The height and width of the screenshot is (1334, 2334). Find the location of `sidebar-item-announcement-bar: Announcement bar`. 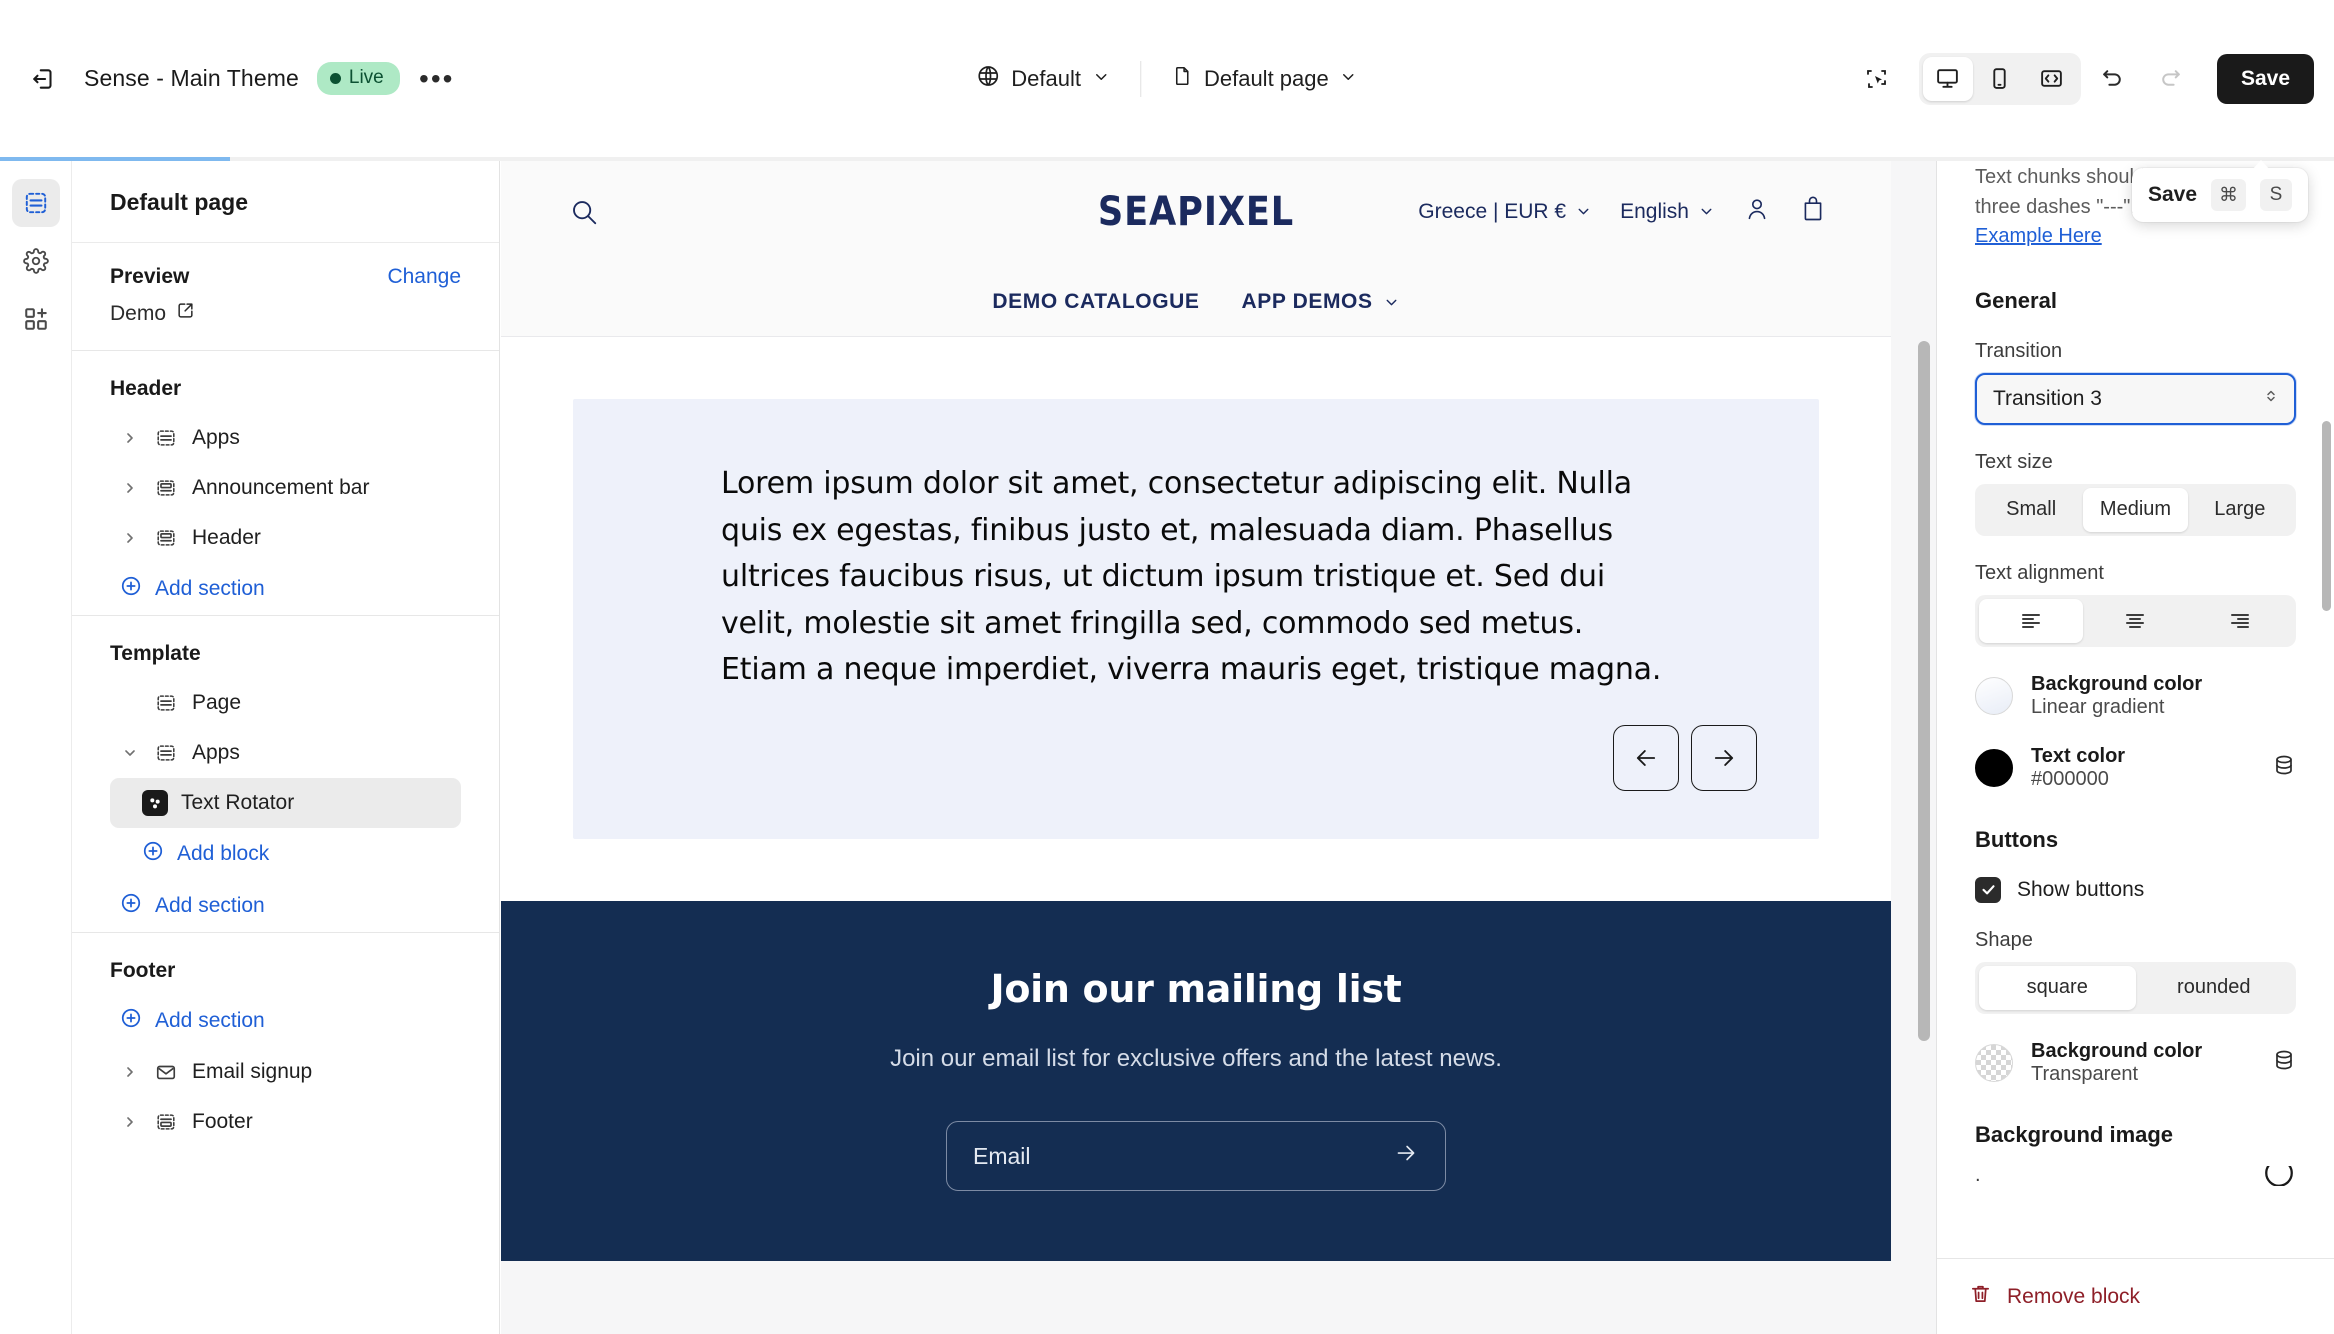

sidebar-item-announcement-bar: Announcement bar is located at coordinates (285, 488).